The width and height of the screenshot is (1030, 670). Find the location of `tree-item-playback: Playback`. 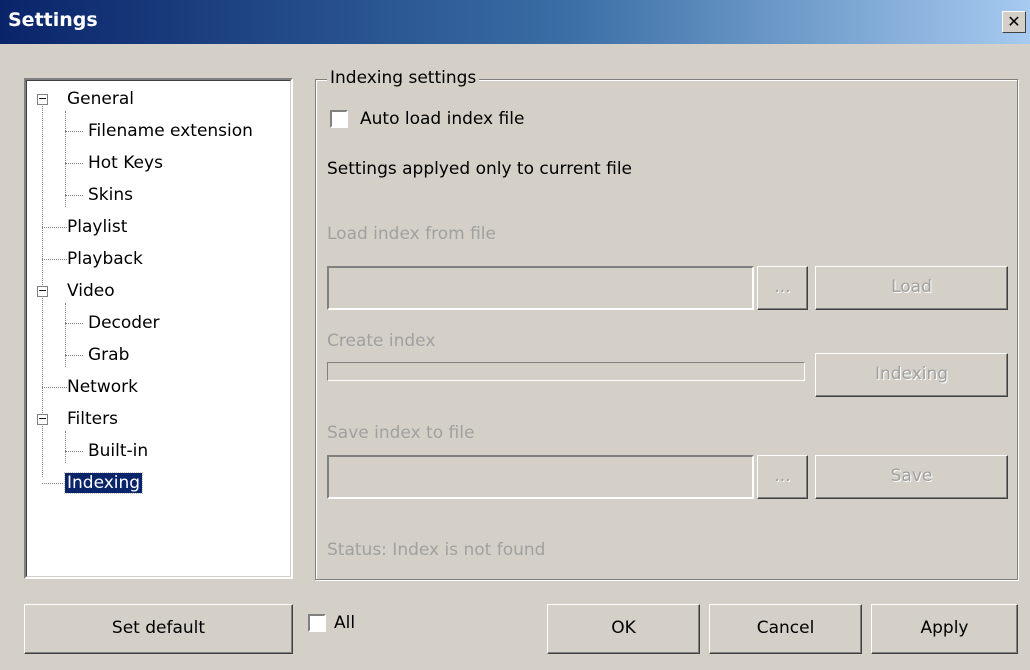

tree-item-playback: Playback is located at coordinates (105, 259).